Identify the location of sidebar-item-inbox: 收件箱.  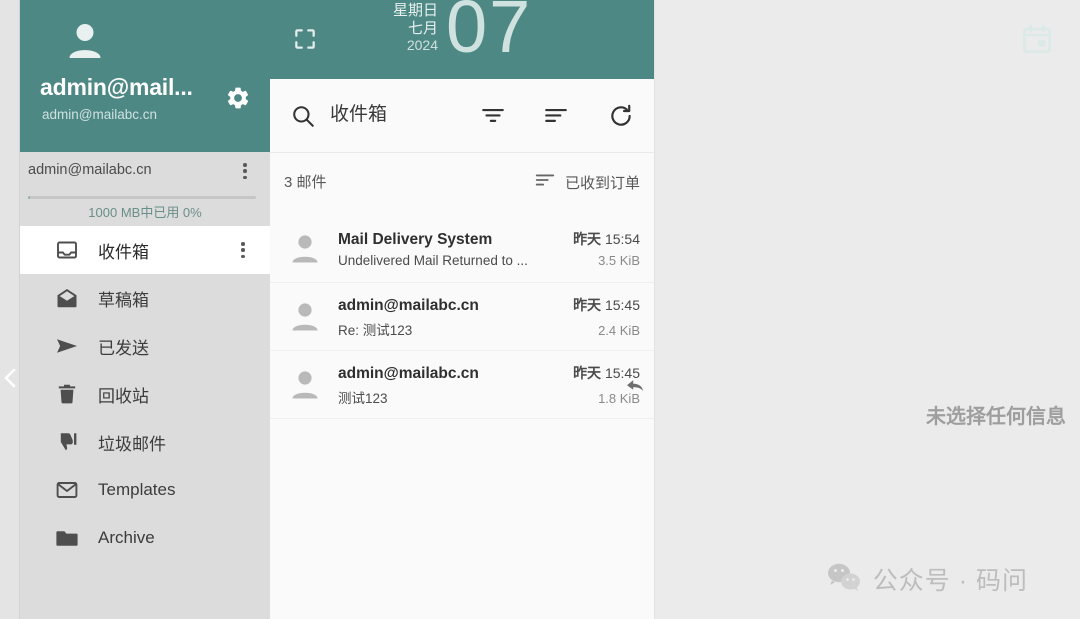
(145, 250).